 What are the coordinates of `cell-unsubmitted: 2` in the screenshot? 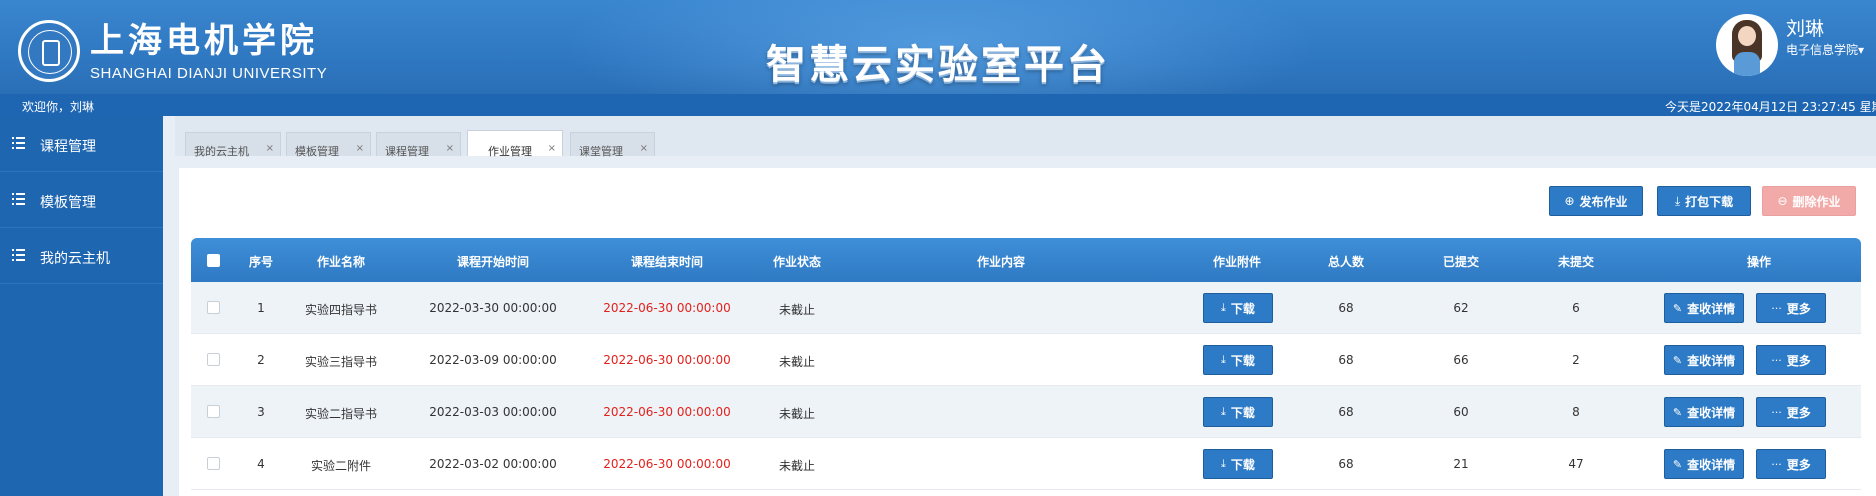 It's located at (1576, 360).